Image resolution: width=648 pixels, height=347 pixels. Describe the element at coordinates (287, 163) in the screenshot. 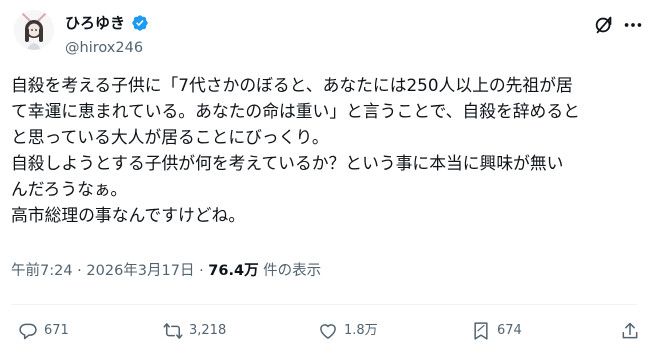

I see `post-text-line: 自殺しようとする子供が何を考えているか？という事に本当に興味が無い` at that location.